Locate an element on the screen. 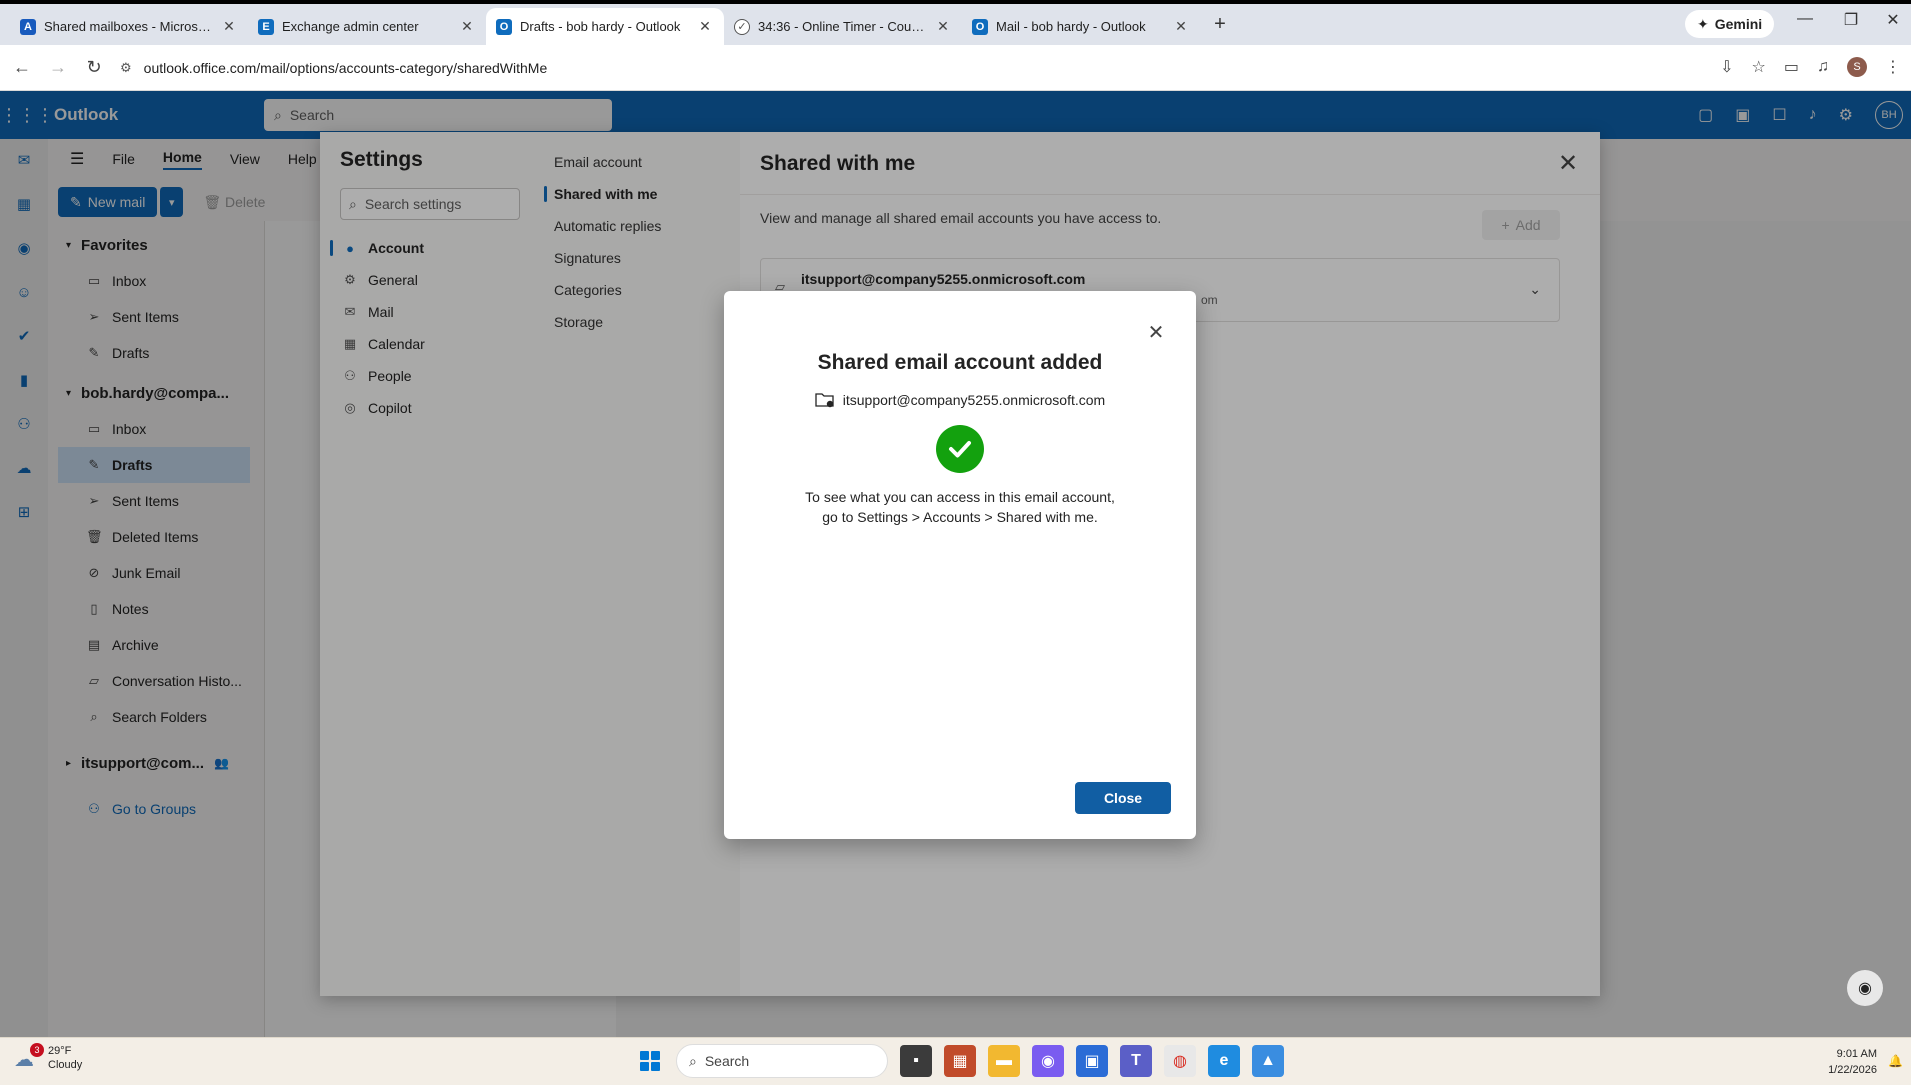 The width and height of the screenshot is (1911, 1085). media-icon: ♫ is located at coordinates (1823, 67).